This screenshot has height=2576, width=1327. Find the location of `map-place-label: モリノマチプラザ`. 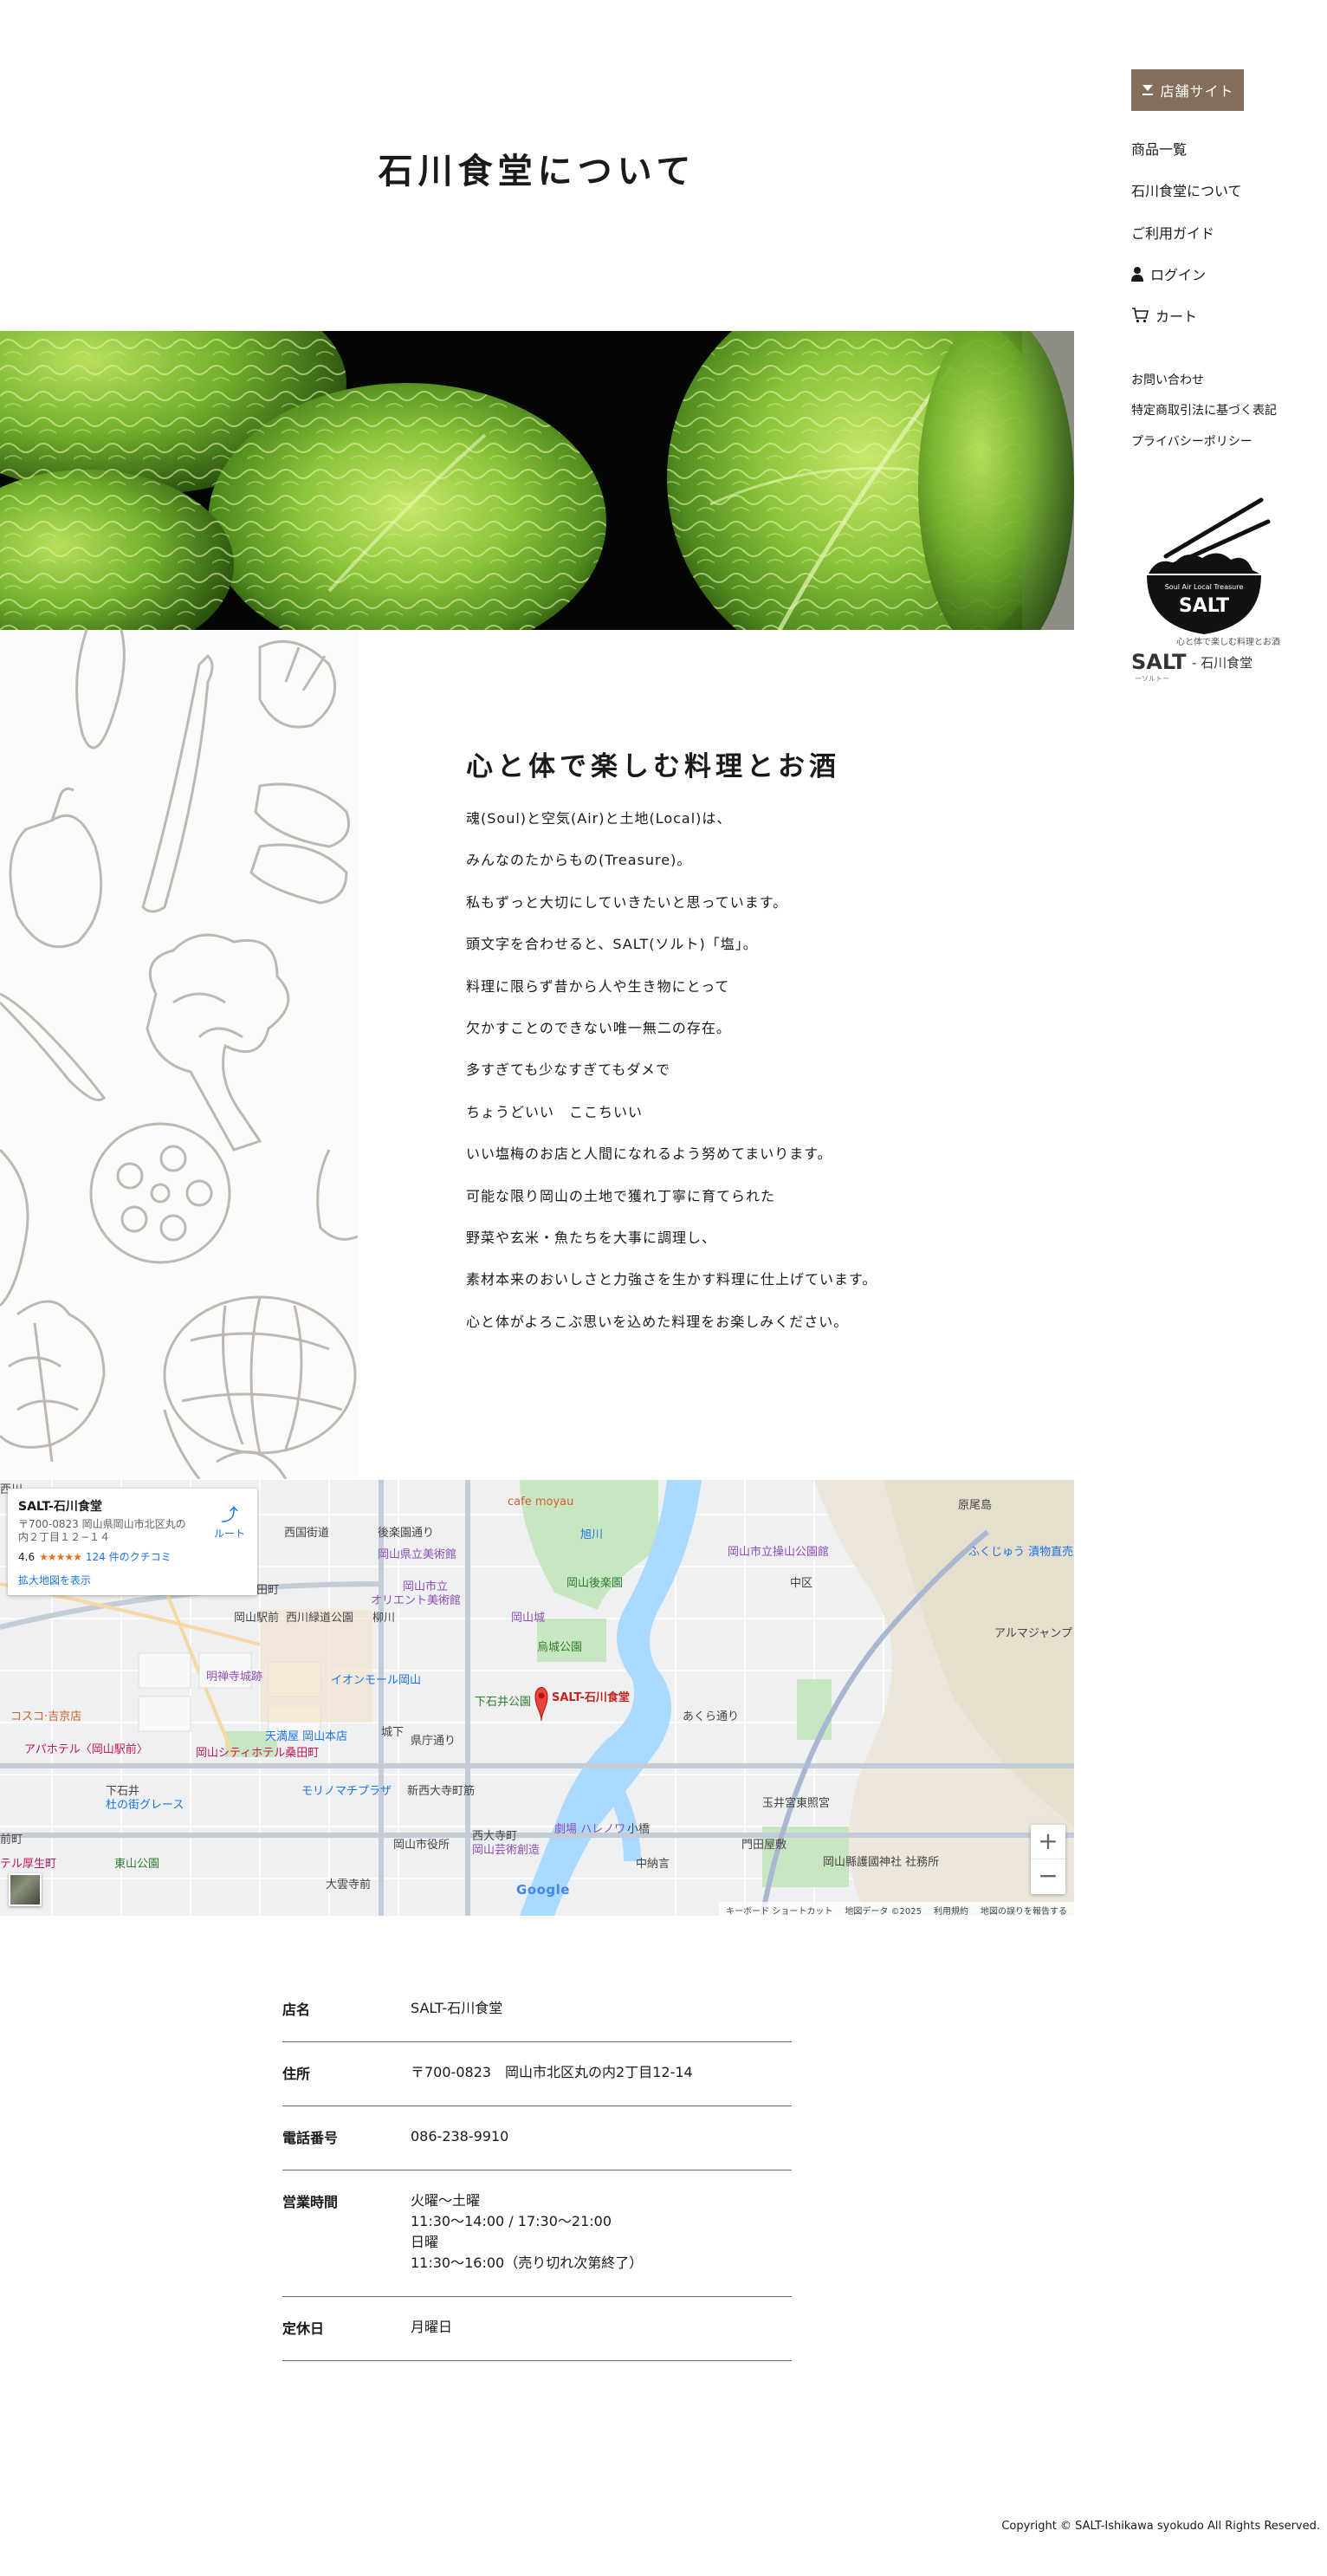

map-place-label: モリノマチプラザ is located at coordinates (346, 1792).